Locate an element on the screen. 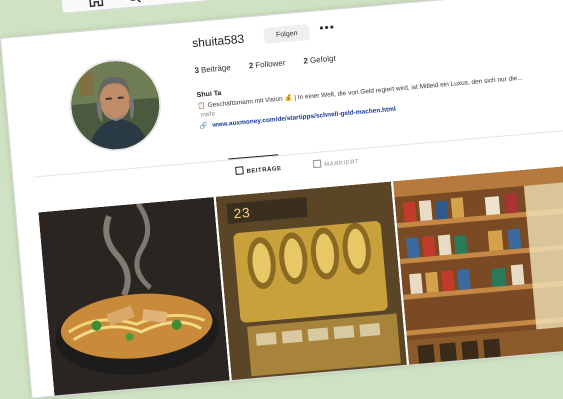 Image resolution: width=563 pixels, height=399 pixels. home-icon is located at coordinates (95, 4).